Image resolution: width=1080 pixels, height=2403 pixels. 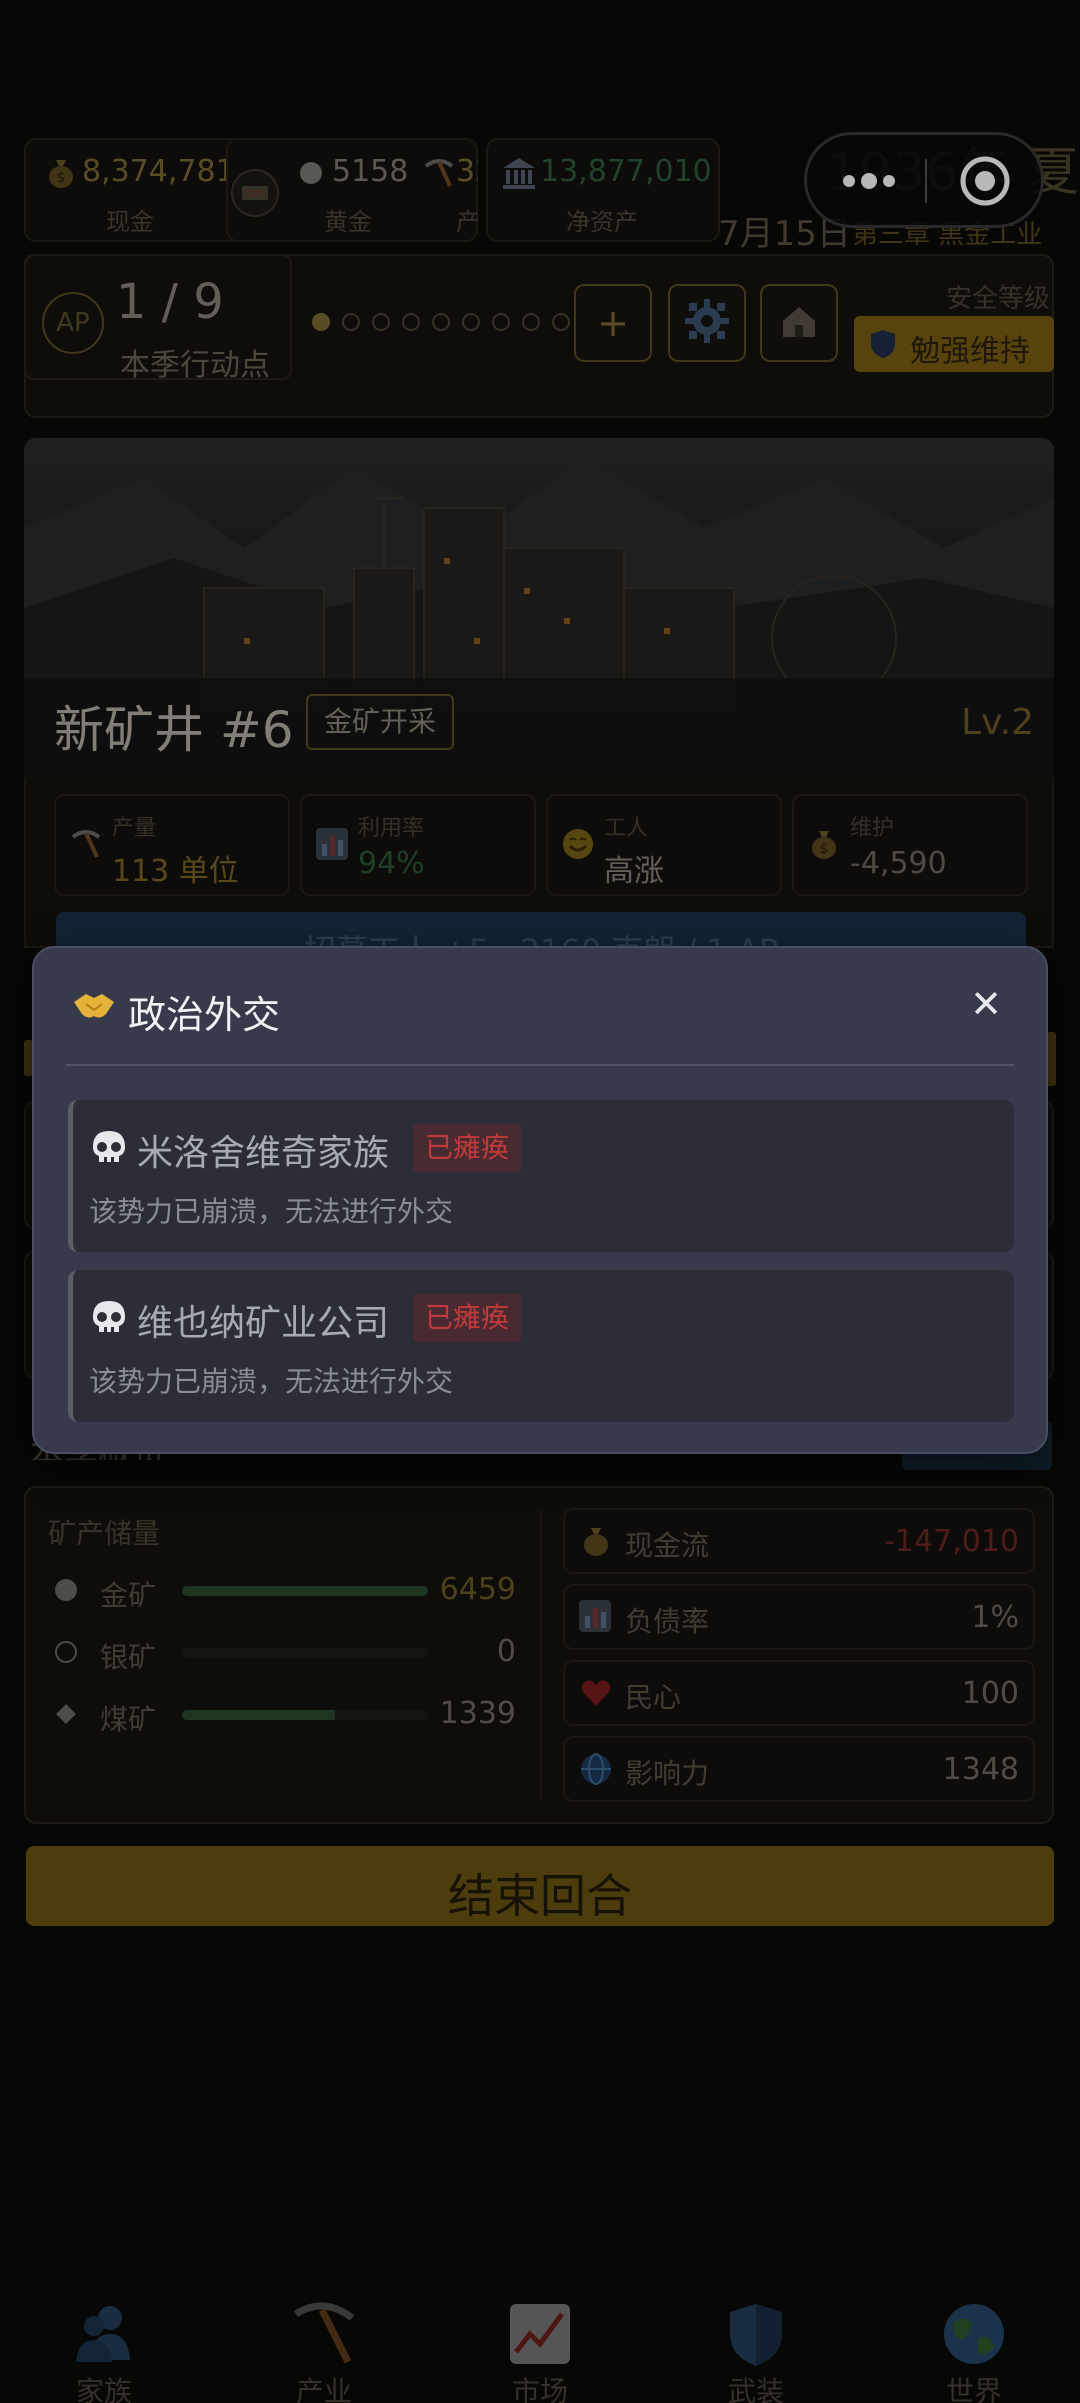 What do you see at coordinates (204, 1015) in the screenshot?
I see `modal-title: 政治外交` at bounding box center [204, 1015].